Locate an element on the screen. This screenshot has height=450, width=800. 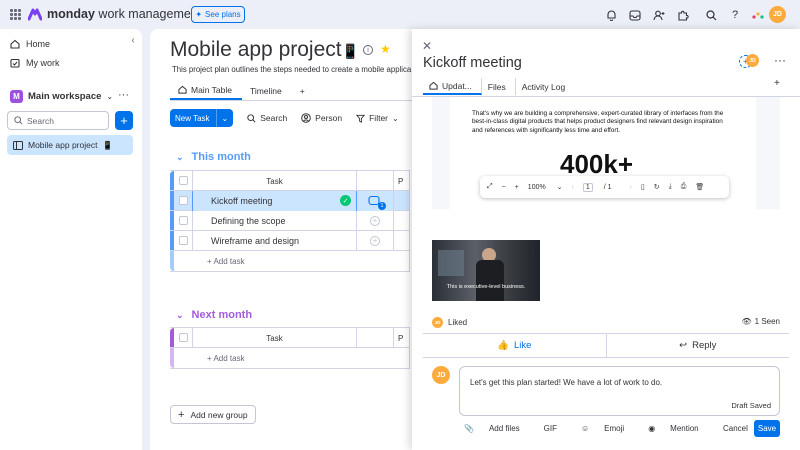
gif-button: GIF is located at coordinates (556, 428).